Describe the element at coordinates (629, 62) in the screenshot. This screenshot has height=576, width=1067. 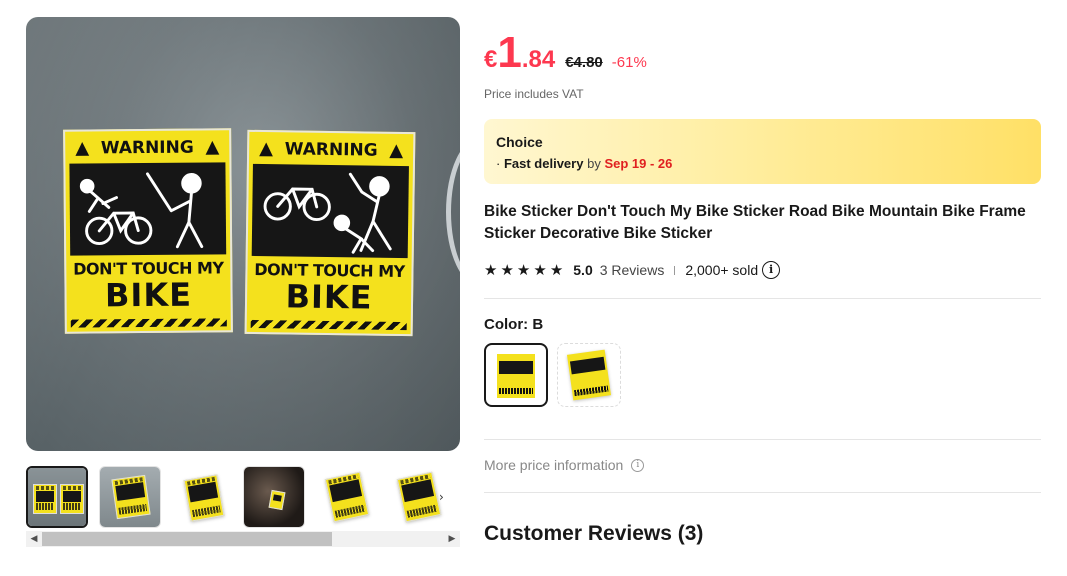
I see `discount-badge: -61%` at that location.